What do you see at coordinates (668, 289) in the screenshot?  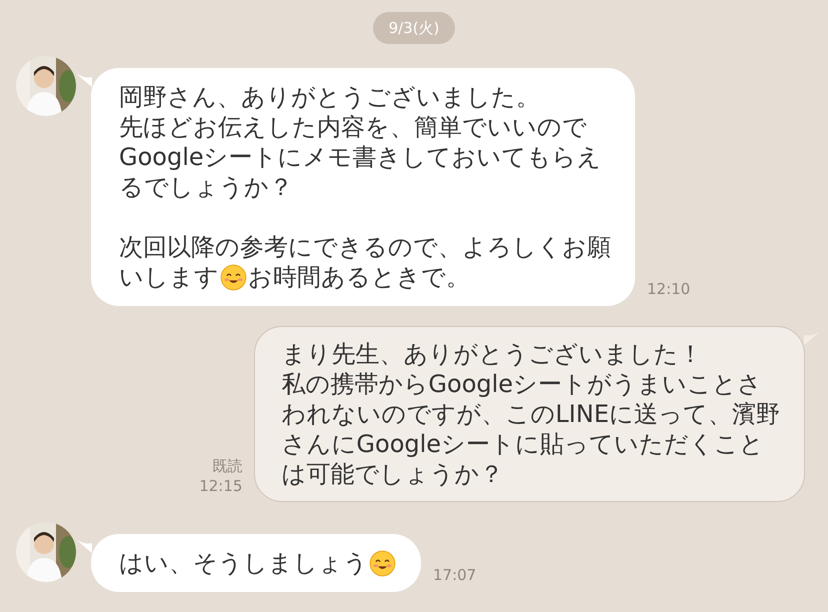 I see `timestamp: 12:10` at bounding box center [668, 289].